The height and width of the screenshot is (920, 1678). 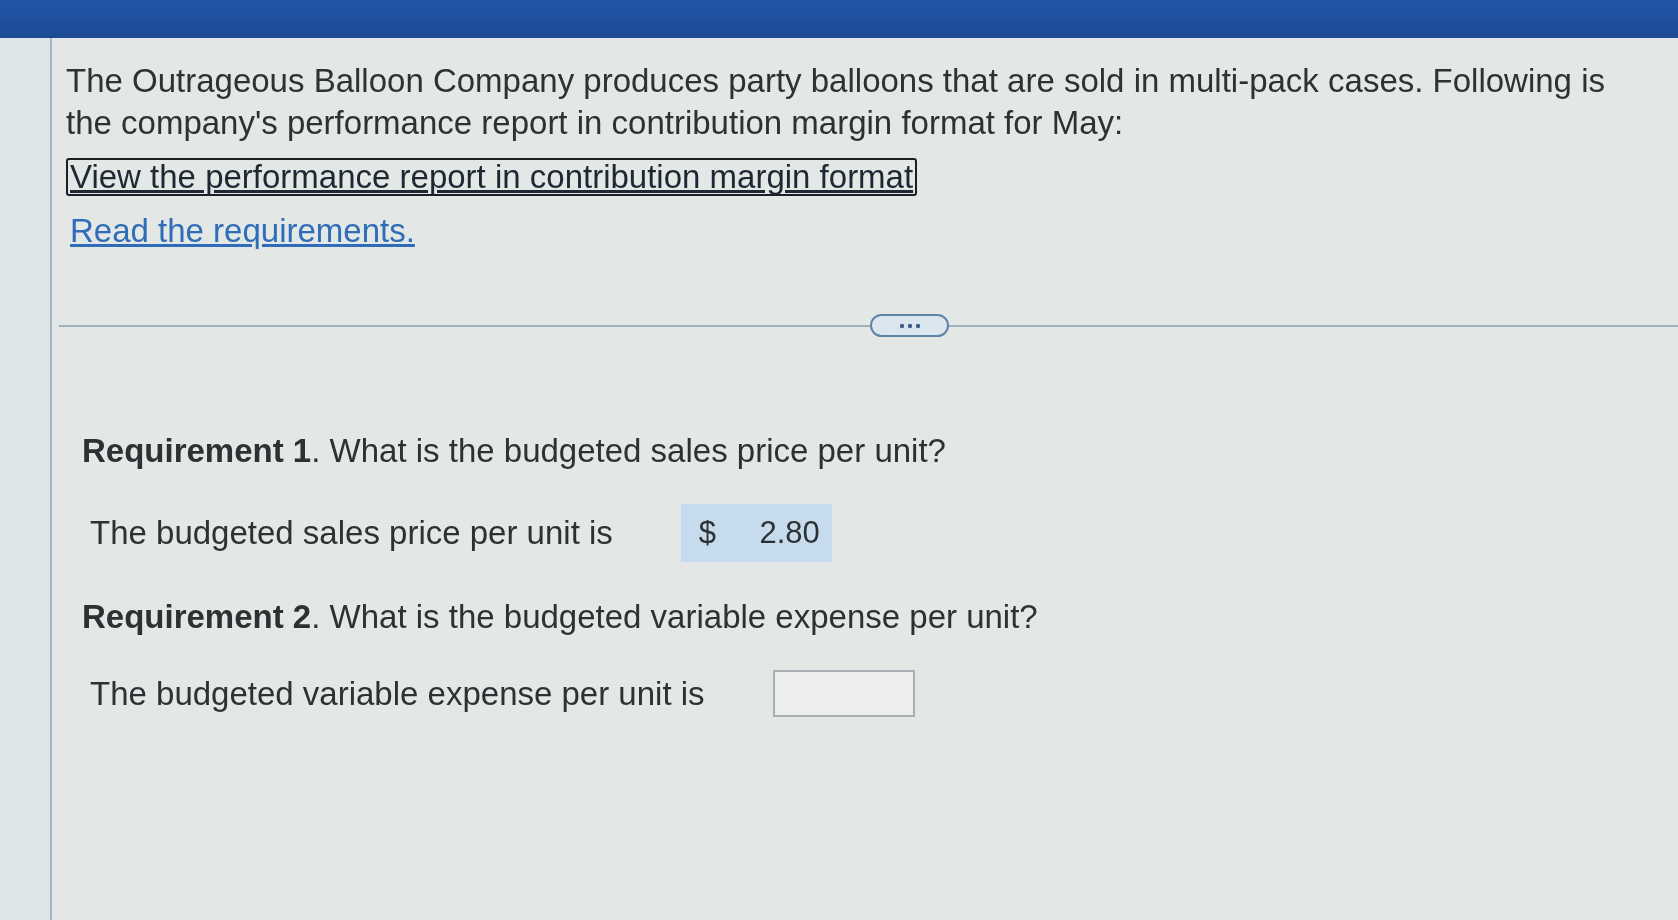 I want to click on answer-prompt: The budgeted sales price per unit is, so click(x=351, y=533).